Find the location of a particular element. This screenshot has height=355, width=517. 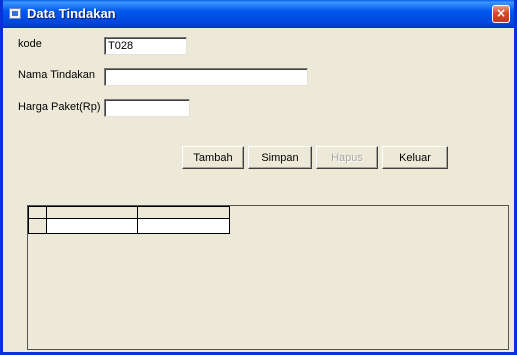

window-title: Data Tindakan is located at coordinates (71, 13).